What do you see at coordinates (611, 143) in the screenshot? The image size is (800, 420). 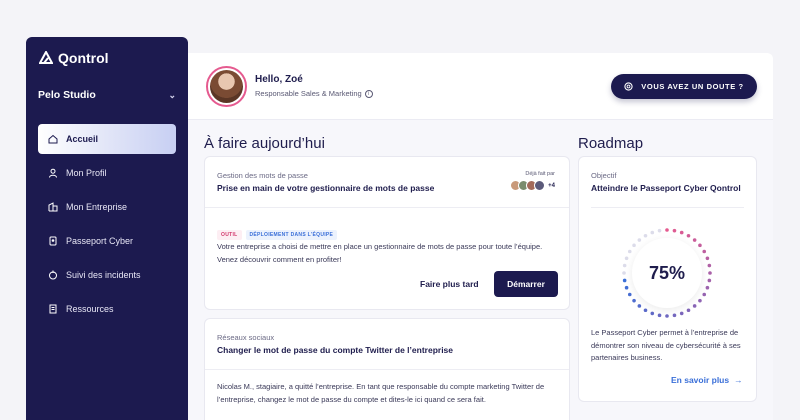 I see `roadmap-title: Roadmap` at bounding box center [611, 143].